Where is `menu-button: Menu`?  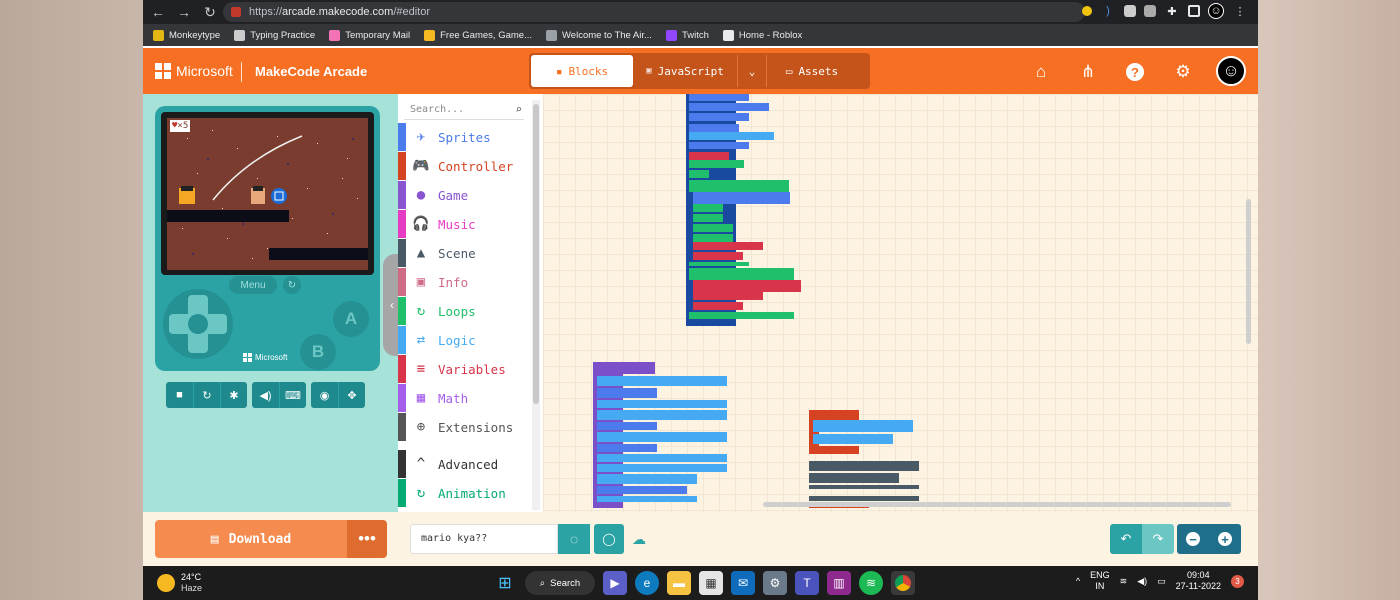
menu-button: Menu is located at coordinates (253, 285).